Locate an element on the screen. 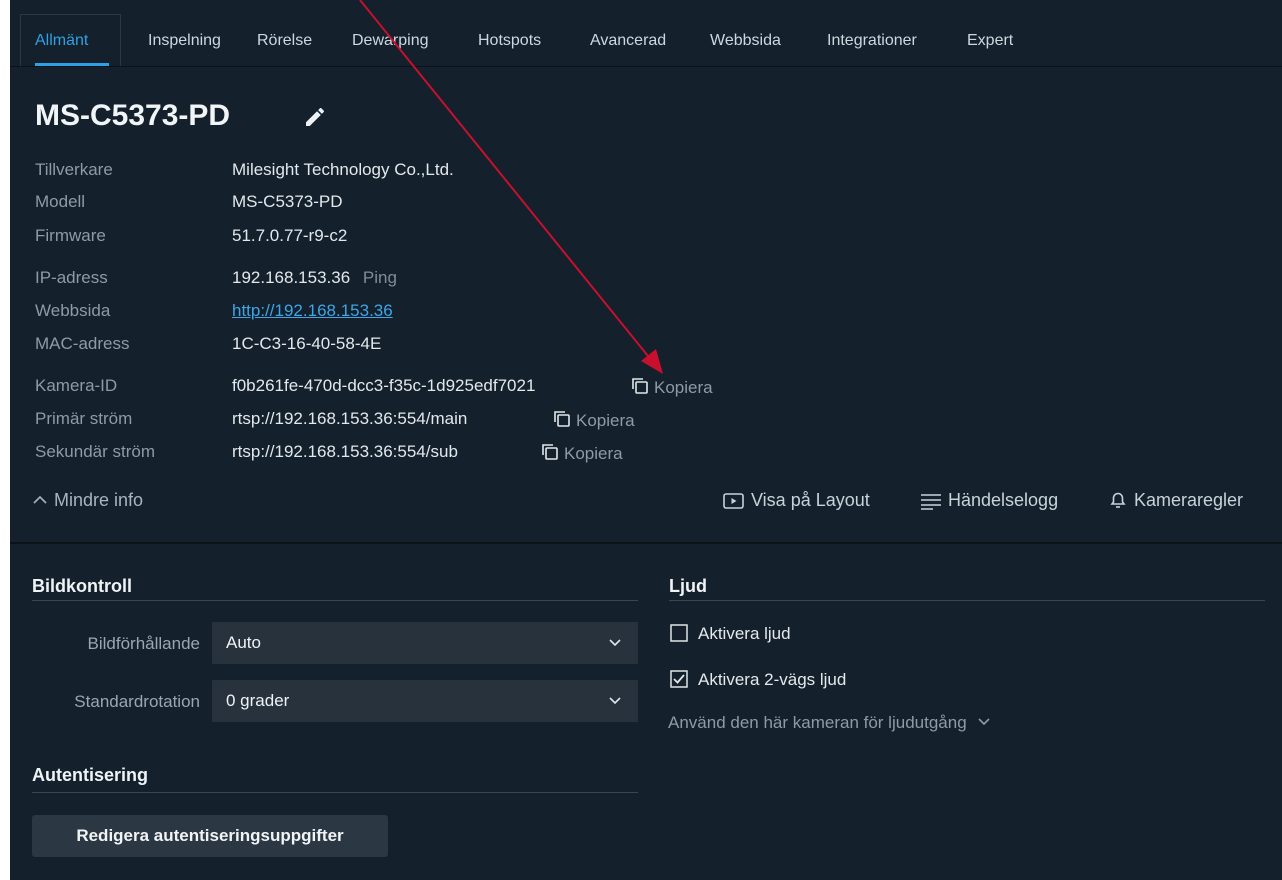 This screenshot has width=1282, height=880. camera-rules-label: Kameraregler is located at coordinates (1189, 500).